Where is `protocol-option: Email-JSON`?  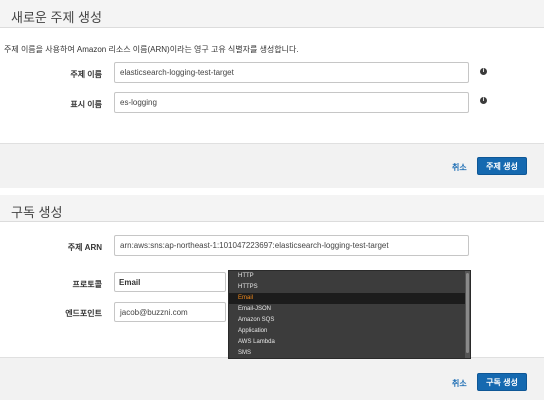
protocol-option: Email-JSON is located at coordinates (349, 309).